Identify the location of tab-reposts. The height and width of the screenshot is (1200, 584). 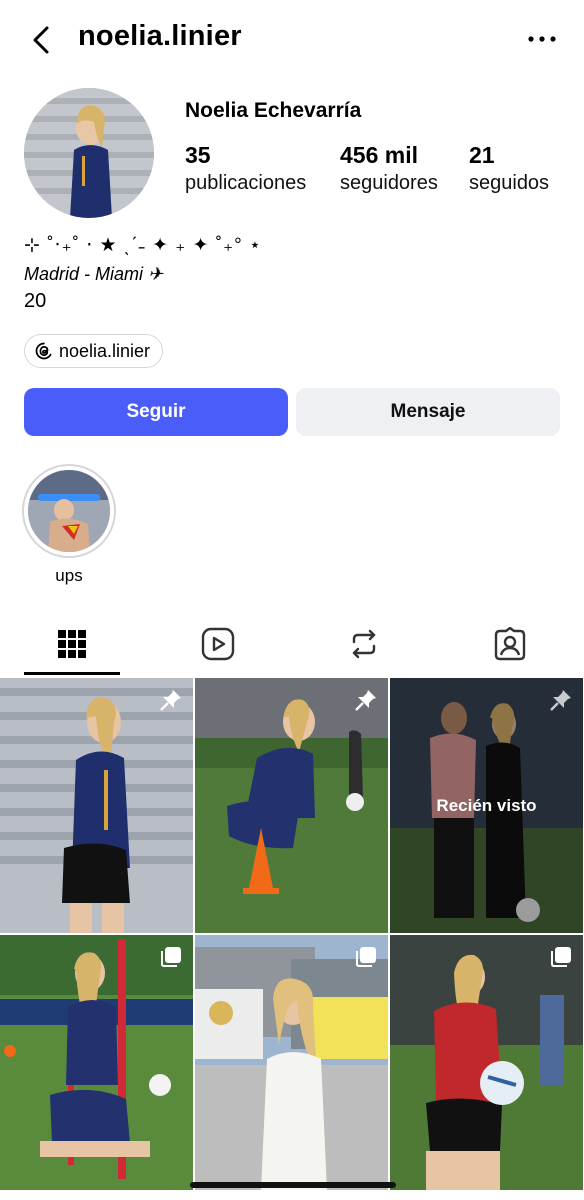
(364, 644).